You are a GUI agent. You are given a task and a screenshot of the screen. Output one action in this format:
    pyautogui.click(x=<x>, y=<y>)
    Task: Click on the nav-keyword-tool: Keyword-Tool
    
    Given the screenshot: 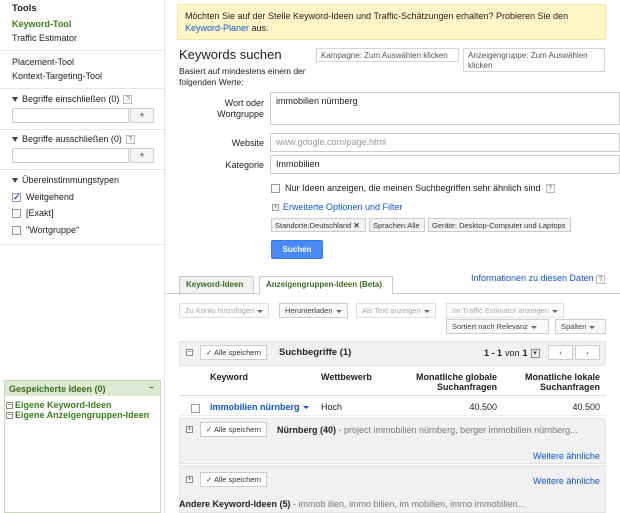 What is the action you would take?
    pyautogui.click(x=41, y=24)
    